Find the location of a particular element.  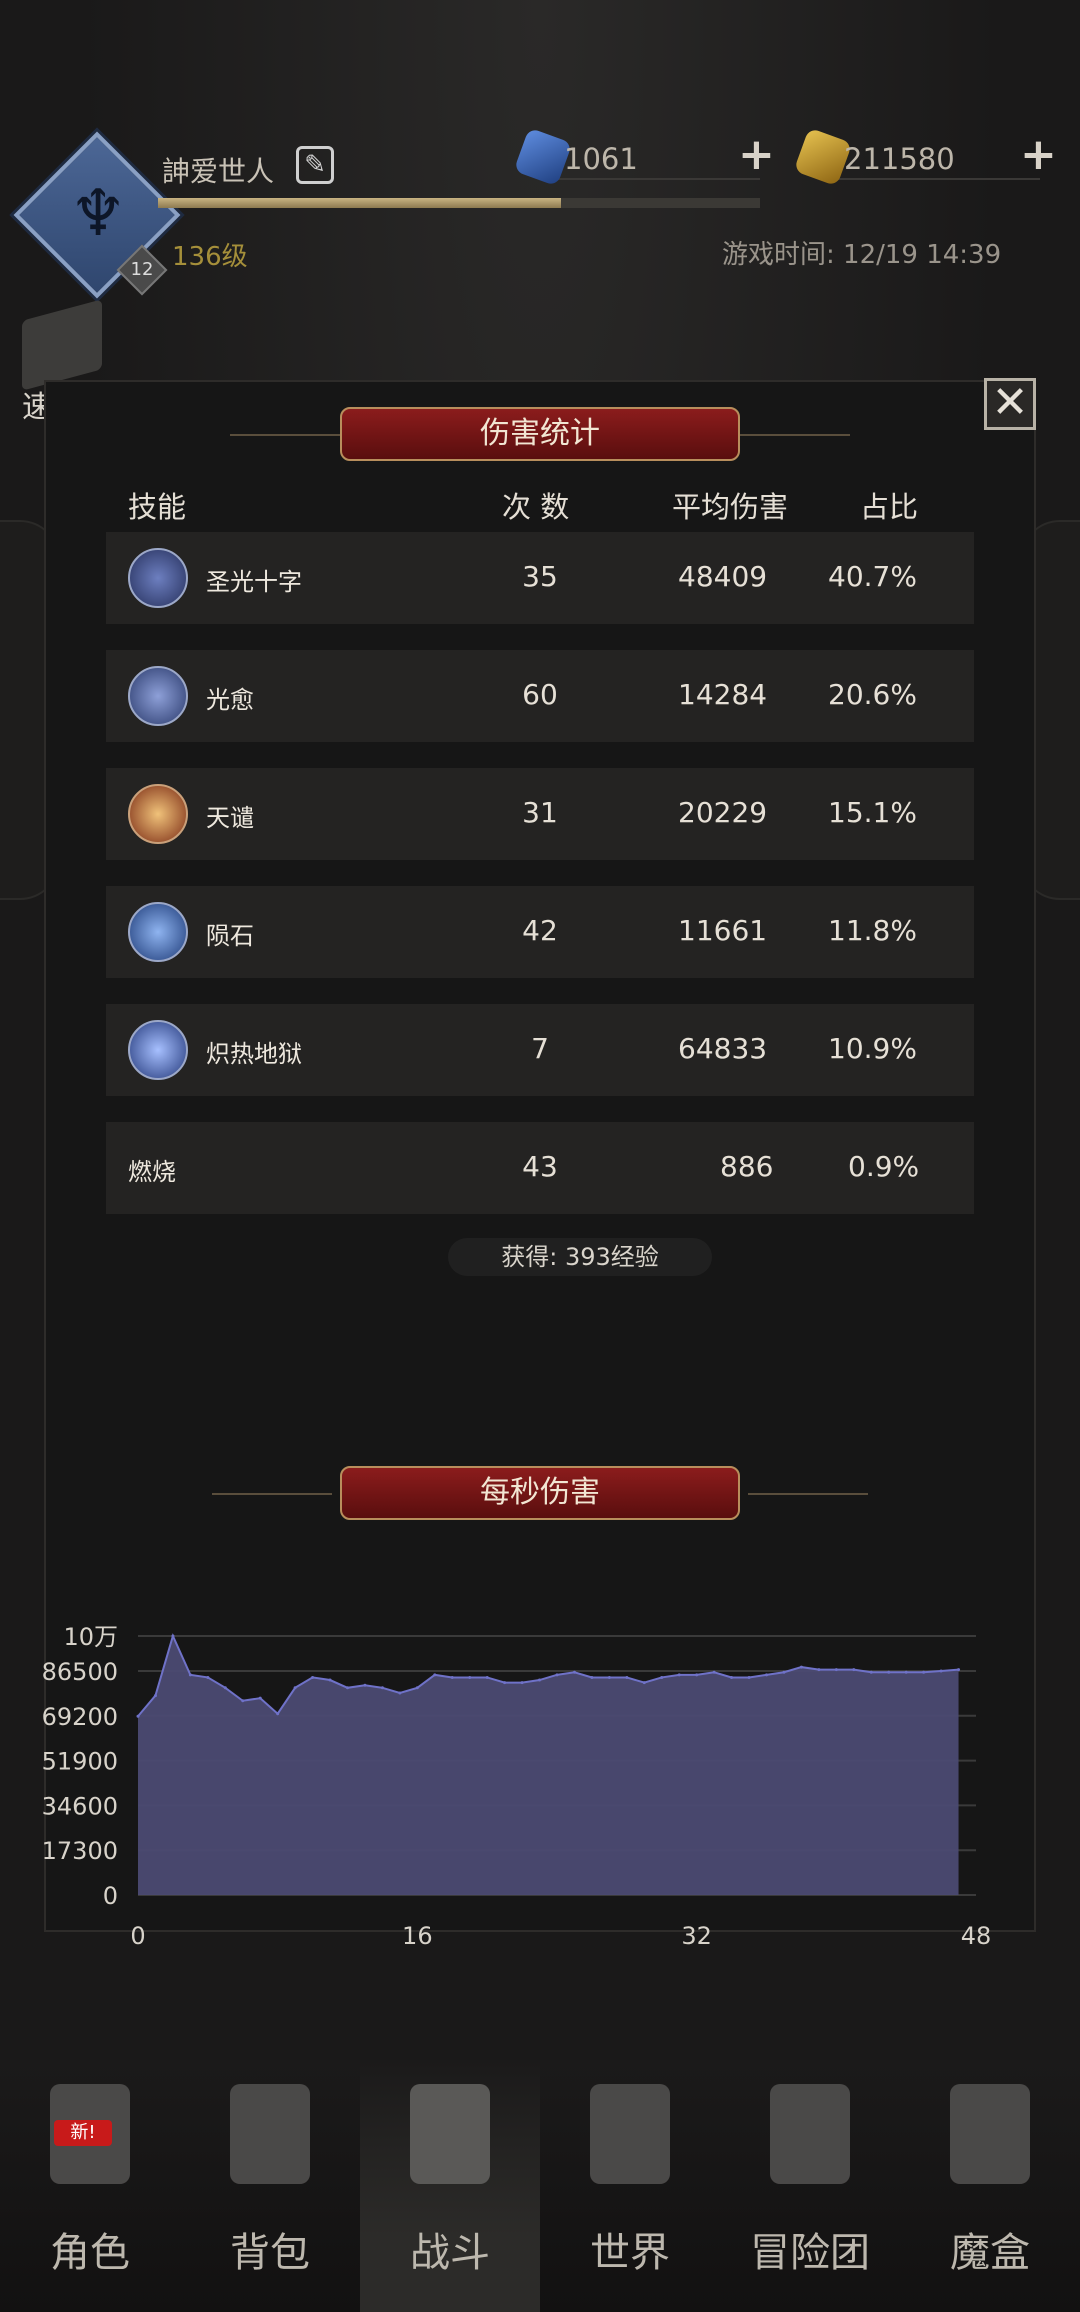

nav-label: 角色 is located at coordinates (90, 2253).